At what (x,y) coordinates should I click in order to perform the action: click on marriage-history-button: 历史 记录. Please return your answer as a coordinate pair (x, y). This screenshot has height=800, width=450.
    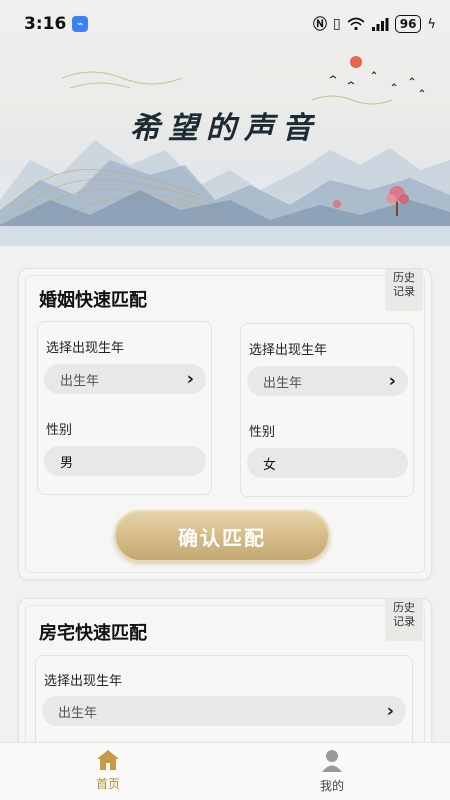
    Looking at the image, I should click on (404, 290).